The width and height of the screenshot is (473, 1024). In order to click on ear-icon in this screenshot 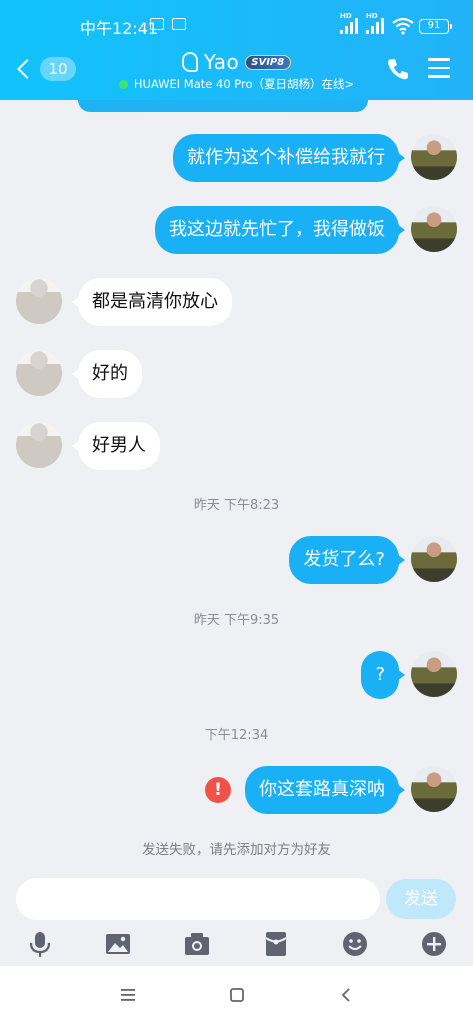, I will do `click(189, 62)`.